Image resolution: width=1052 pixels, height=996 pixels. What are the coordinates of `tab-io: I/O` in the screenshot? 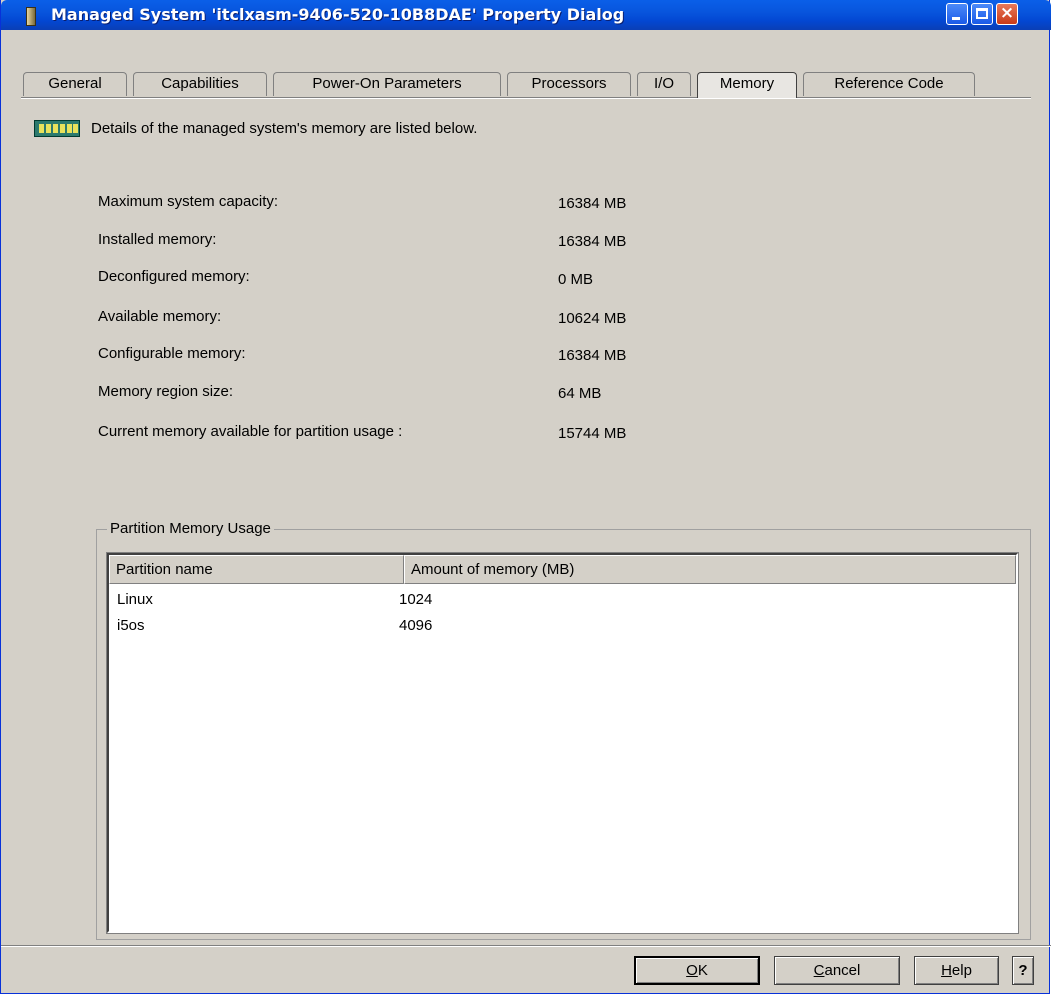 It's located at (664, 84).